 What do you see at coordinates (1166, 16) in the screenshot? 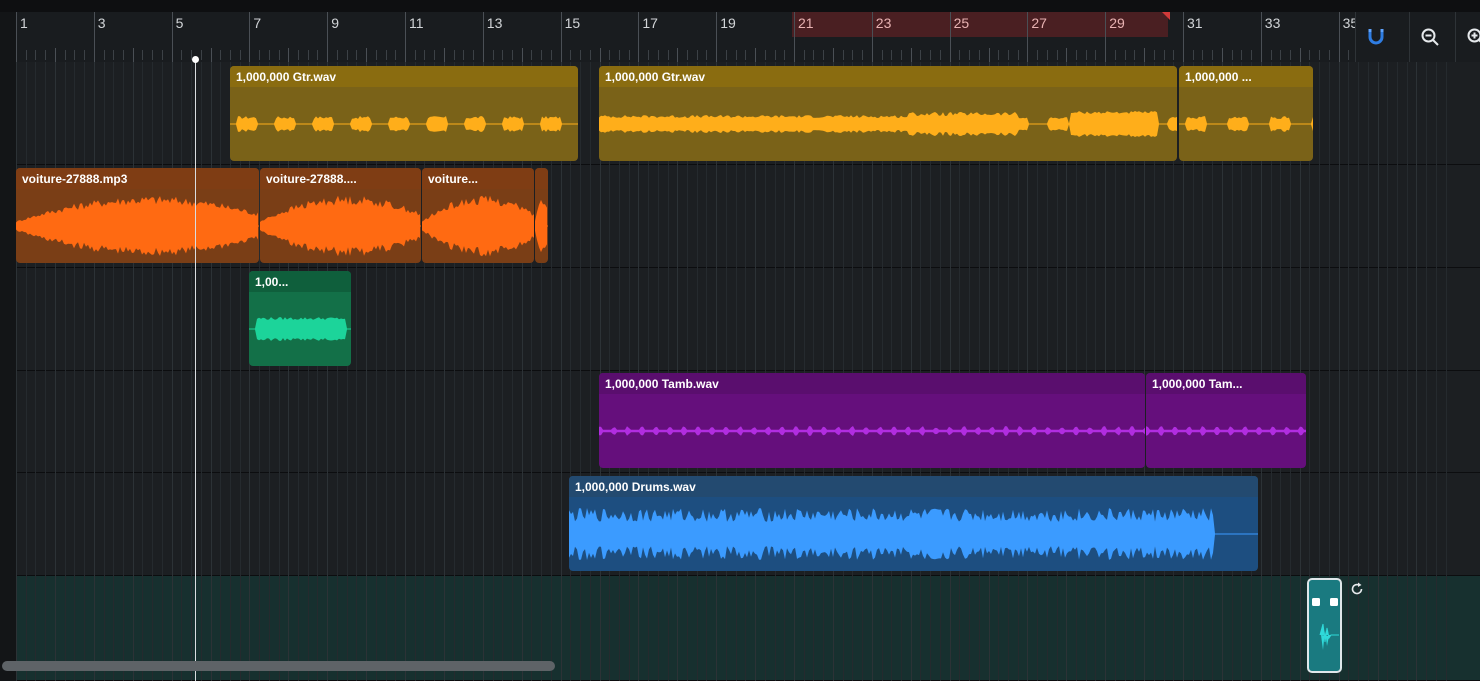
I see `loop-end-marker` at bounding box center [1166, 16].